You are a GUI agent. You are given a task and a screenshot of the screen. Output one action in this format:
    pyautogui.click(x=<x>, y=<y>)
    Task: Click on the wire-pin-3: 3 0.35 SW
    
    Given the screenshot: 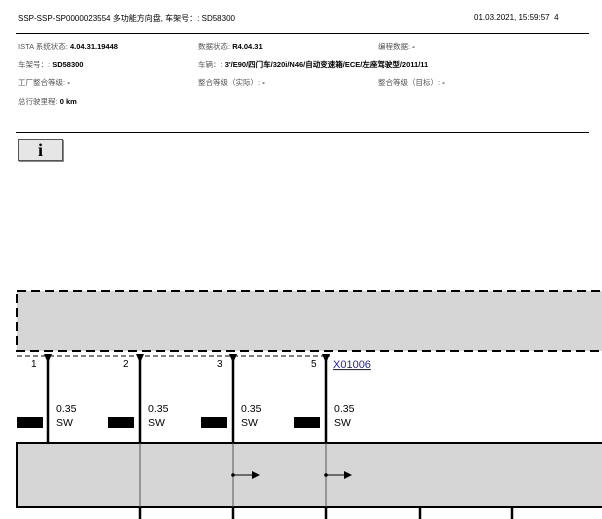 What is the action you would take?
    pyautogui.click(x=231, y=398)
    